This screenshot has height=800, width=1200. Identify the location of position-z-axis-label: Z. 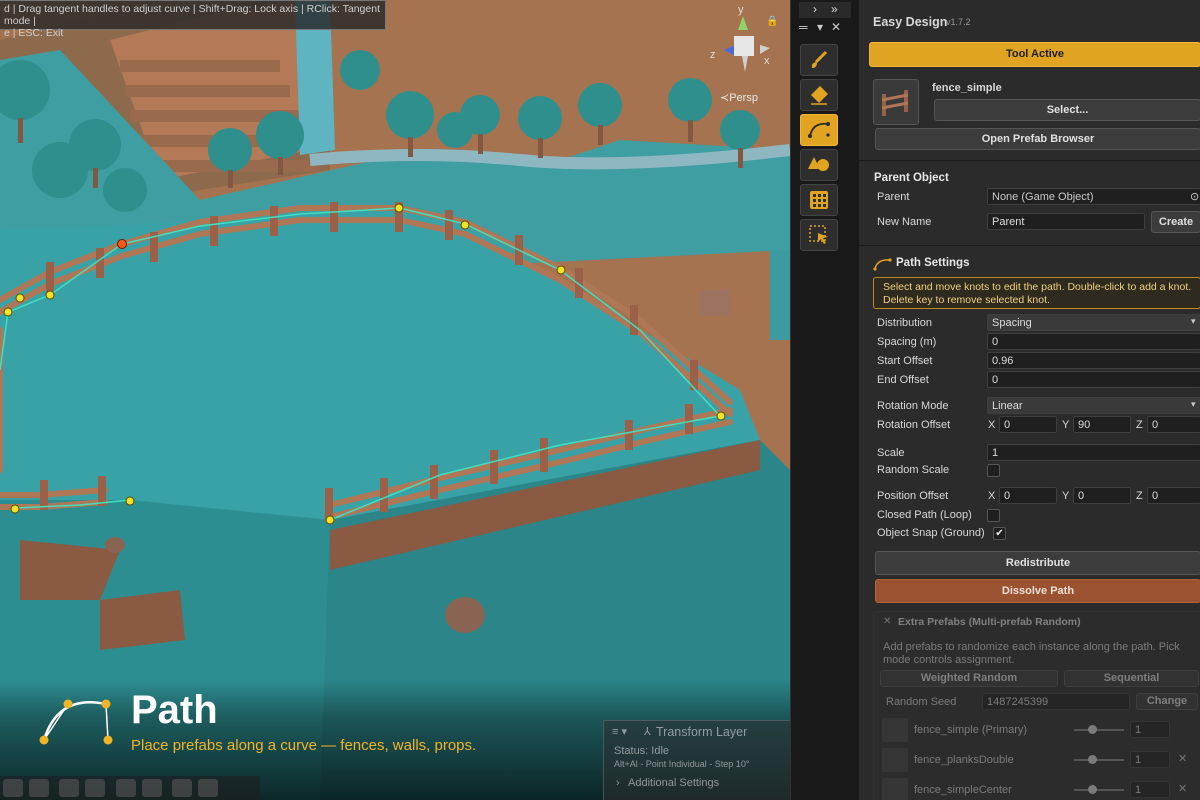
(1139, 496).